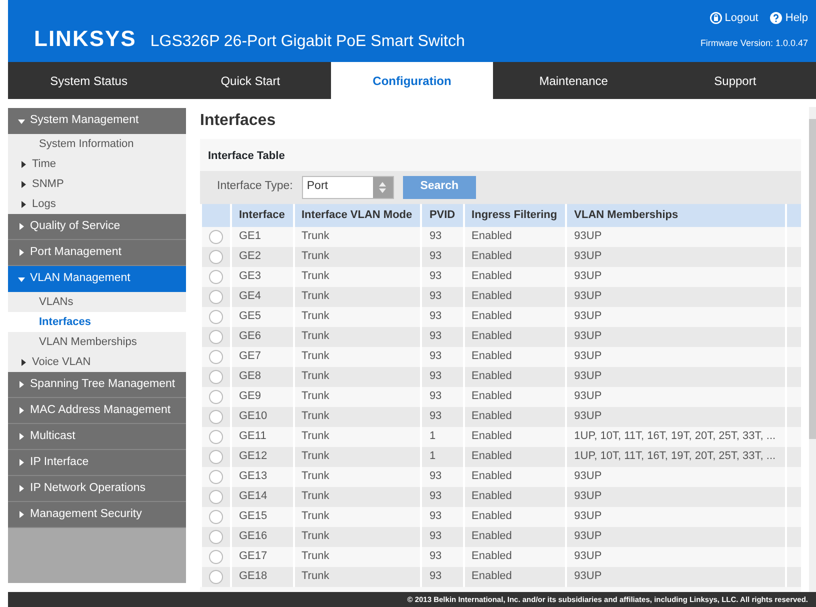 Image resolution: width=816 pixels, height=607 pixels. I want to click on nav-tab: Maintenance, so click(573, 80).